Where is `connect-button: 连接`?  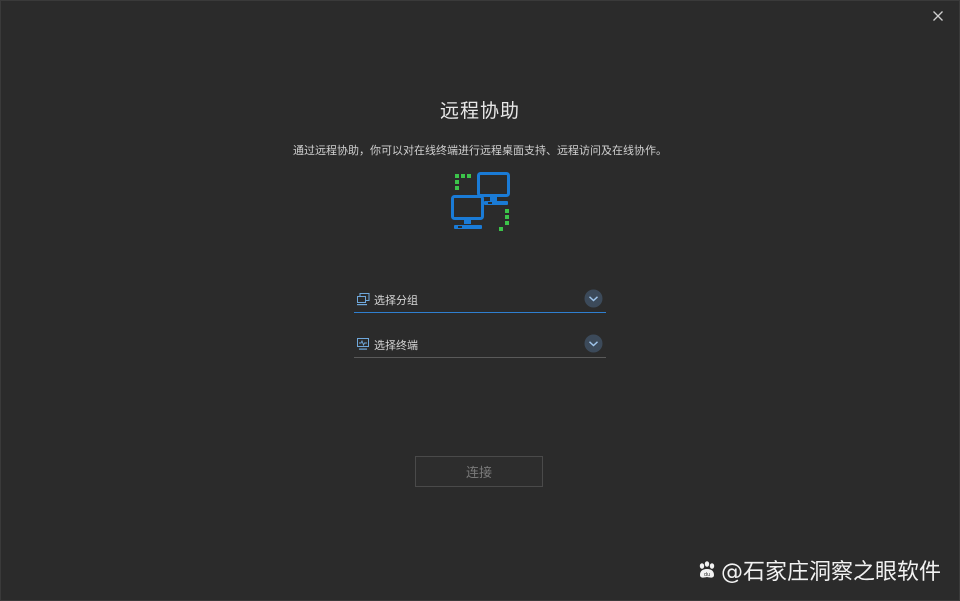
connect-button: 连接 is located at coordinates (479, 471).